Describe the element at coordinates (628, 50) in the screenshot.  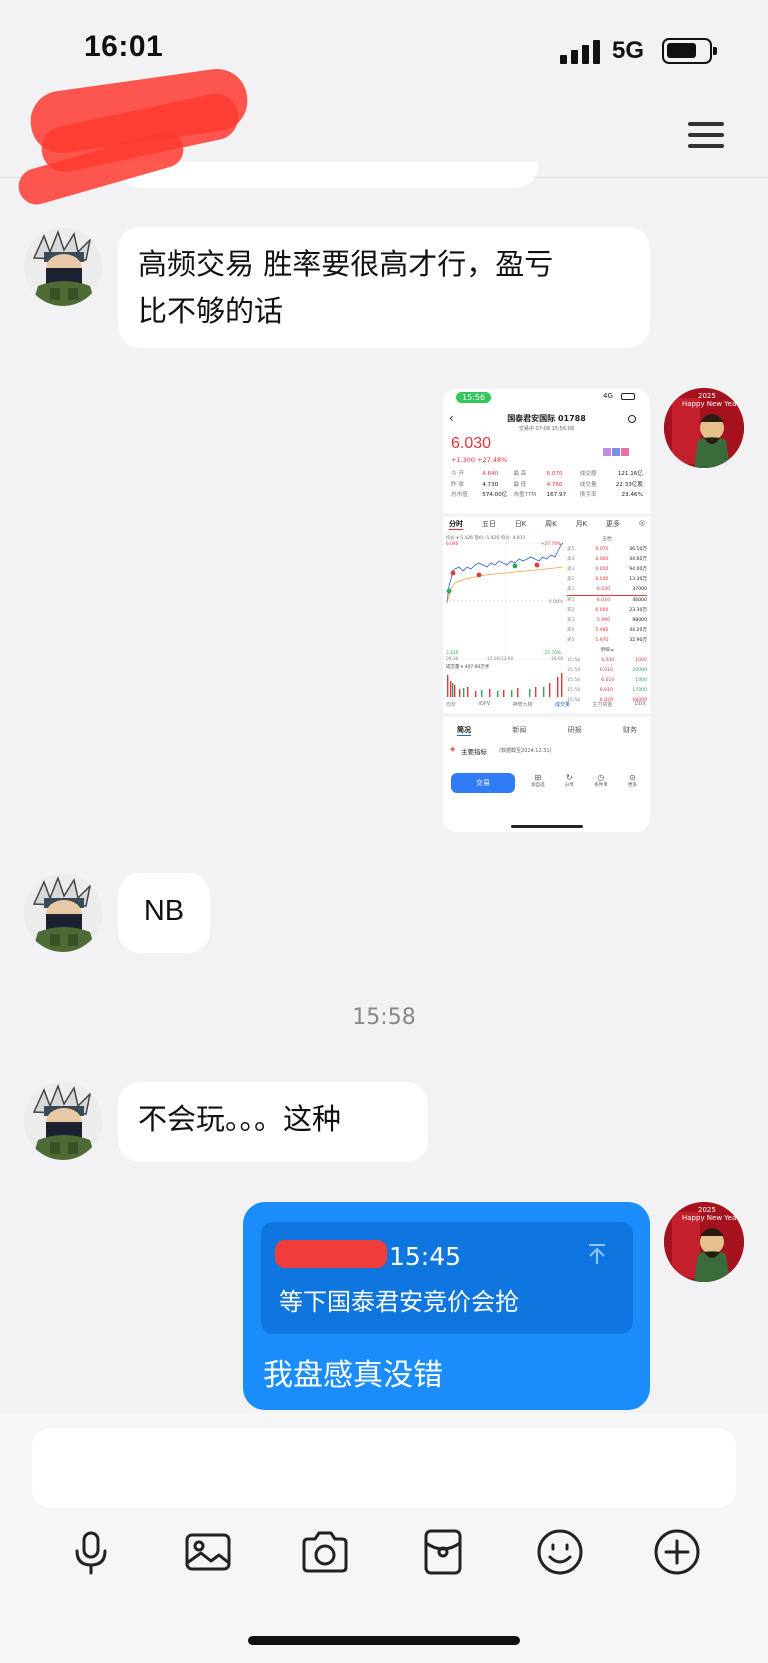
I see `network-type: 5G` at that location.